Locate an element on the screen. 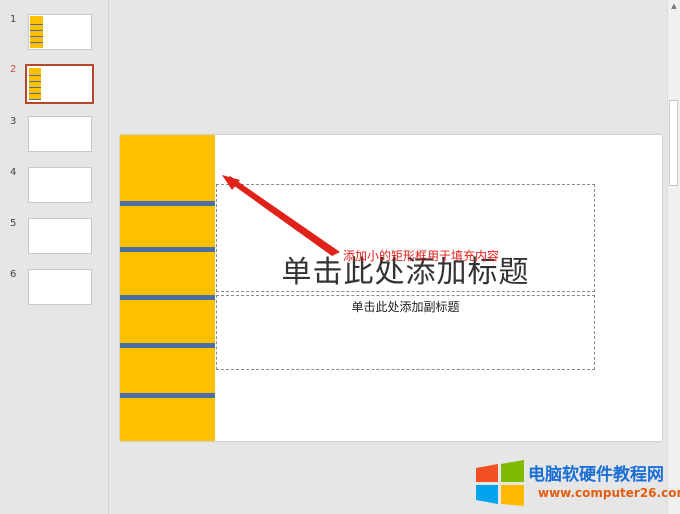  slide-number: 1 is located at coordinates (13, 19).